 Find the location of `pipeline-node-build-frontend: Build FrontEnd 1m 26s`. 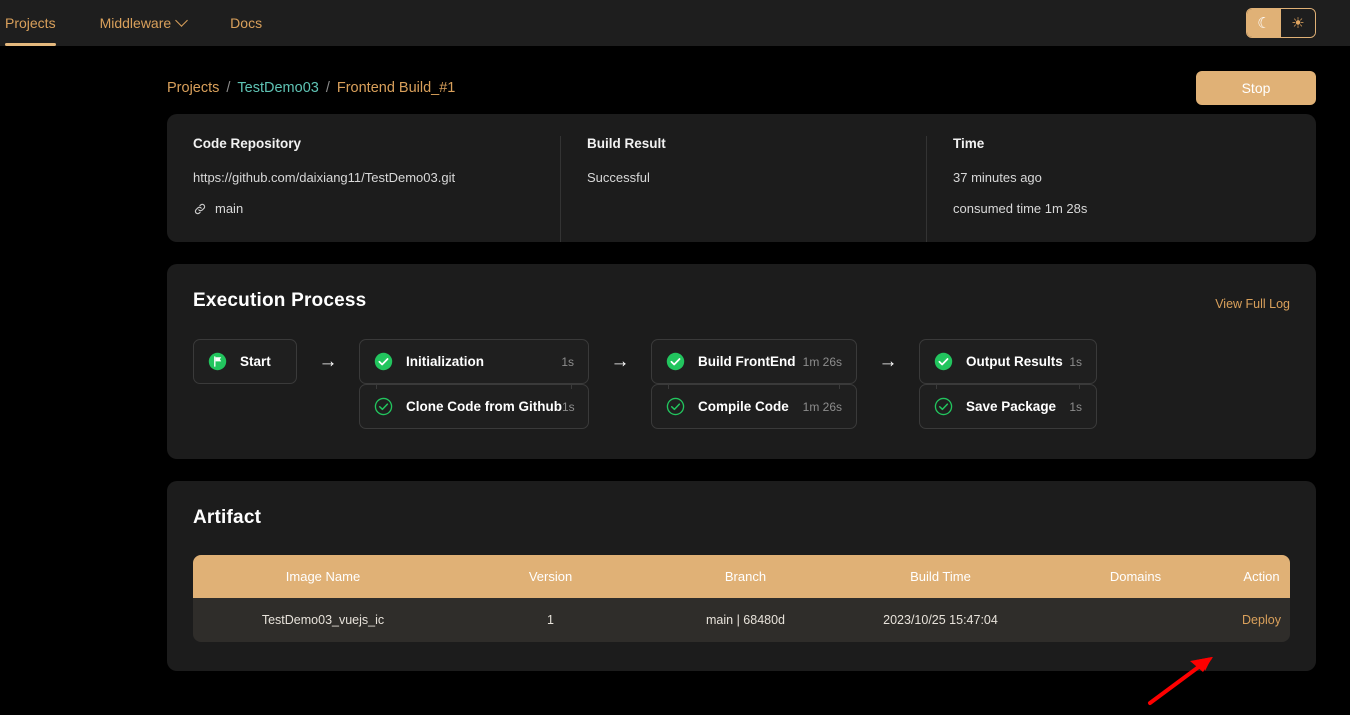

pipeline-node-build-frontend: Build FrontEnd 1m 26s is located at coordinates (754, 361).